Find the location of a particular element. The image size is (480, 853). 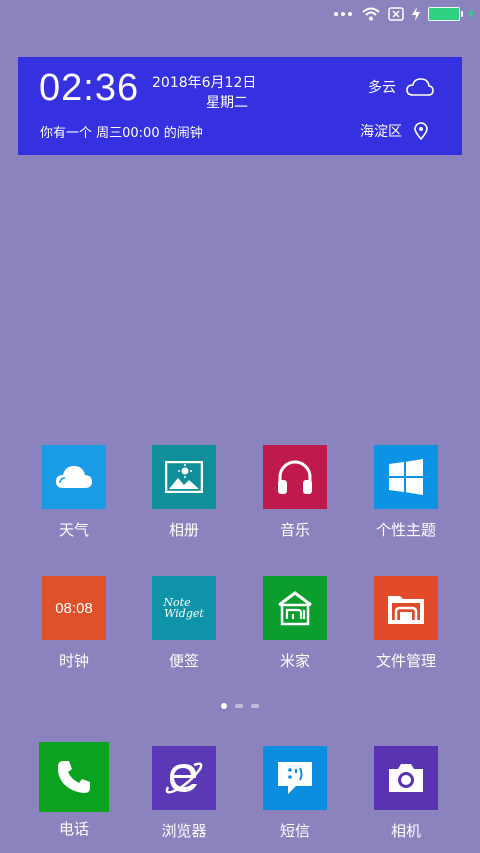

folder-icon is located at coordinates (406, 610).